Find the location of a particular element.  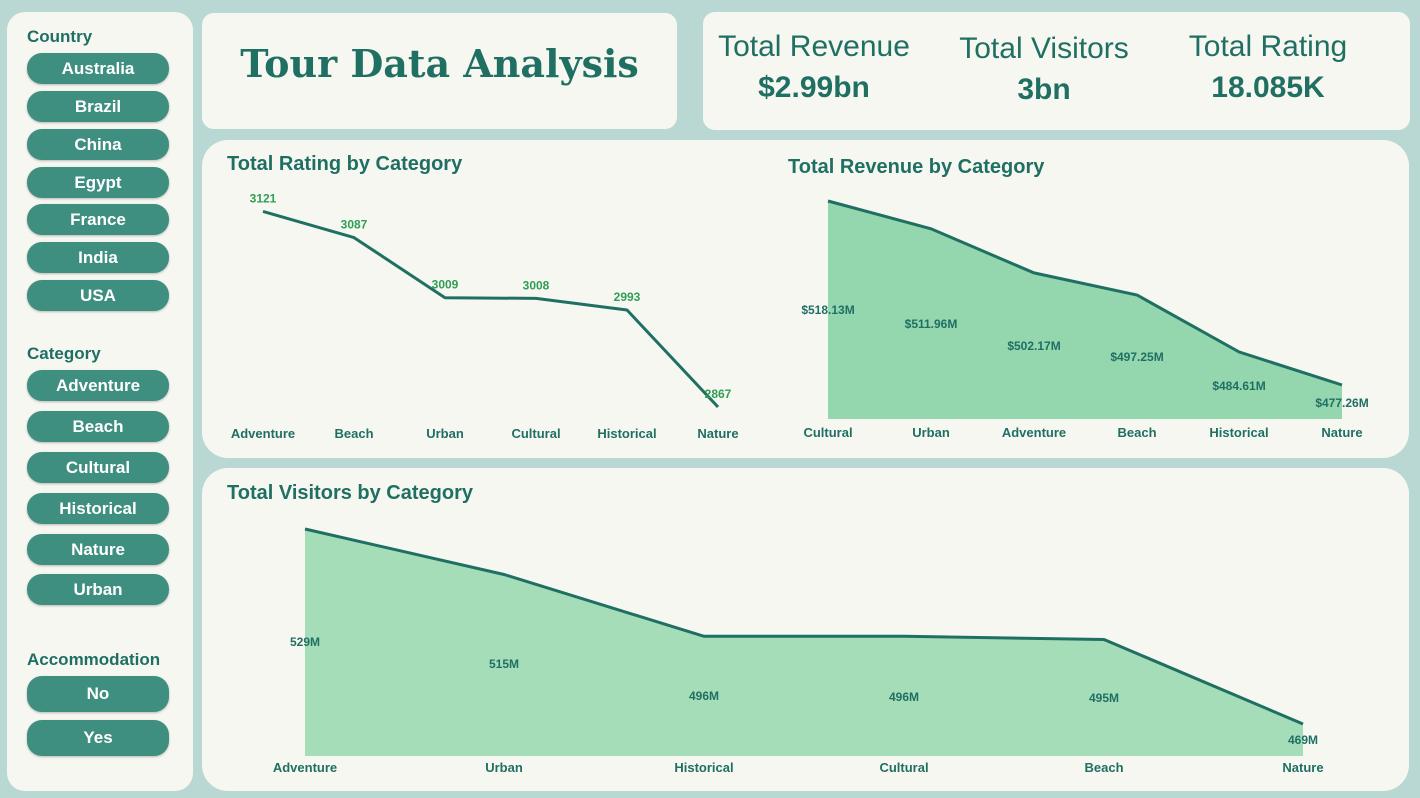

country-button-usa: USA is located at coordinates (98, 295).